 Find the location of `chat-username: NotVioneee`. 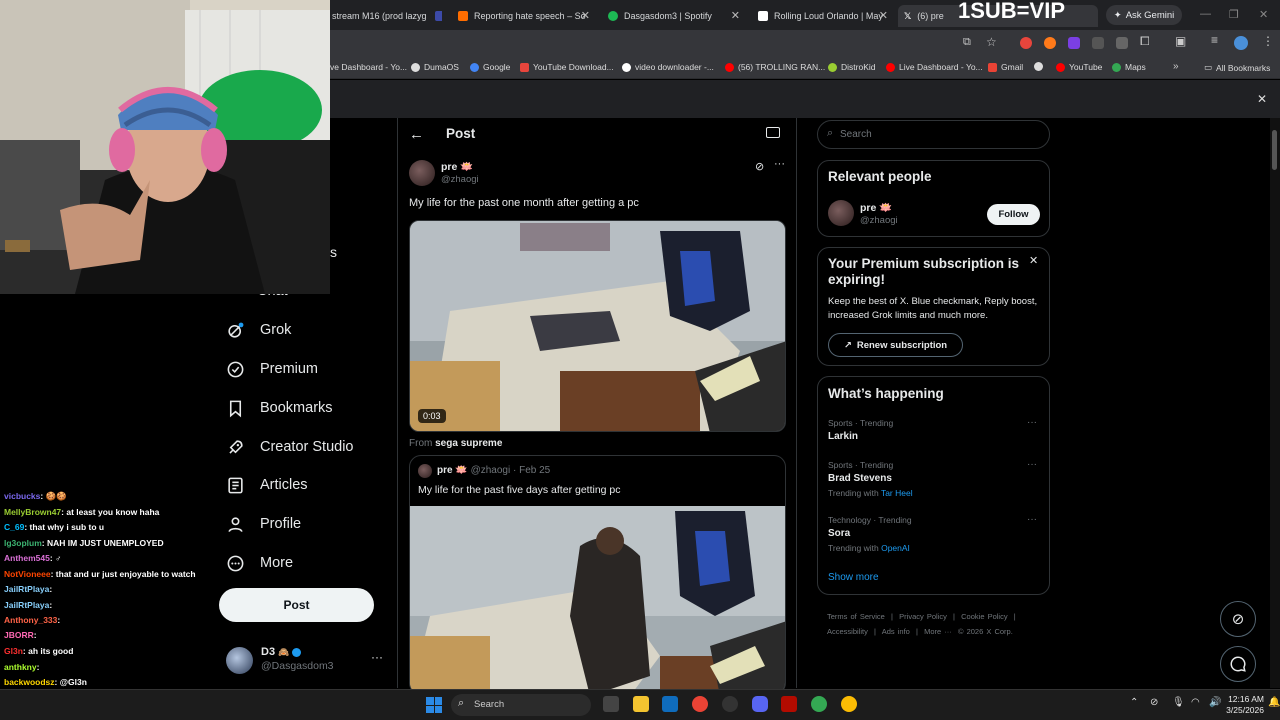

chat-username: NotVioneee is located at coordinates (27, 574).